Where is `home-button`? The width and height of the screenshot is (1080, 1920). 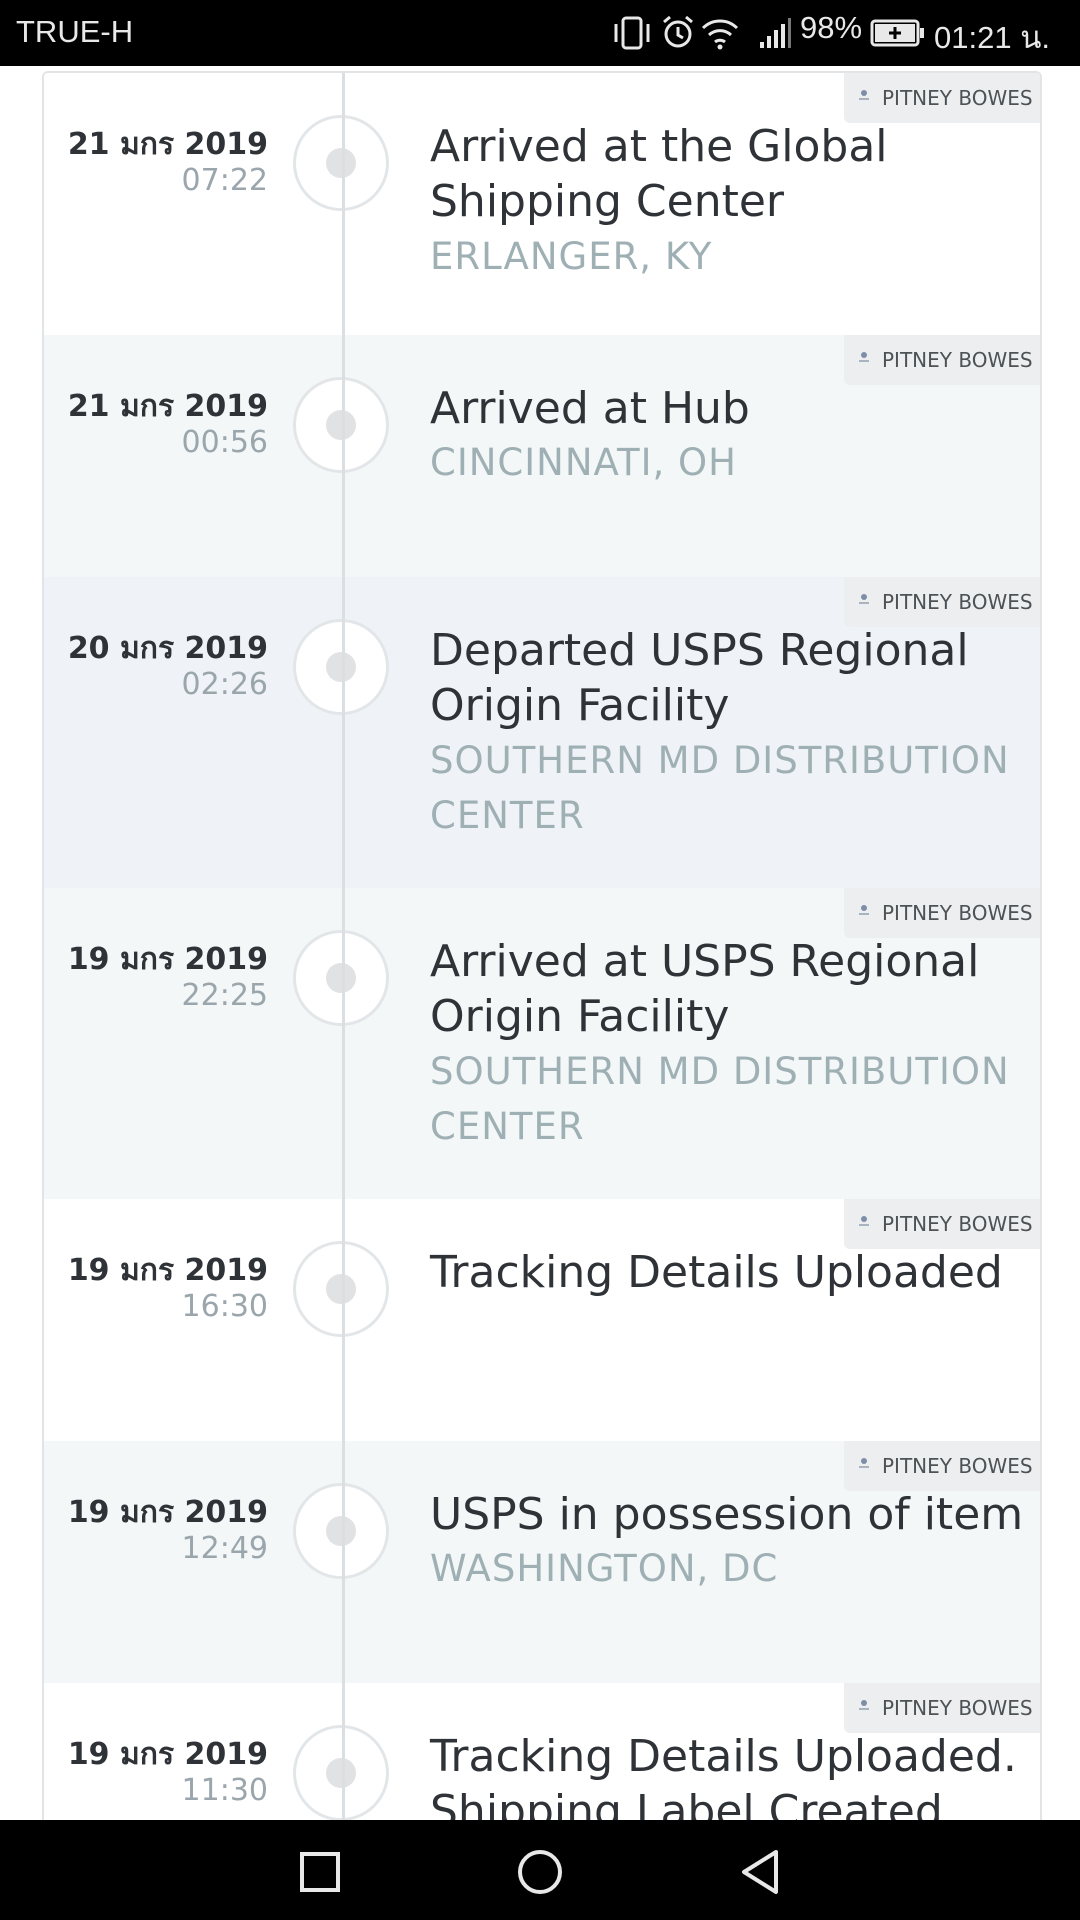
home-button is located at coordinates (540, 1872).